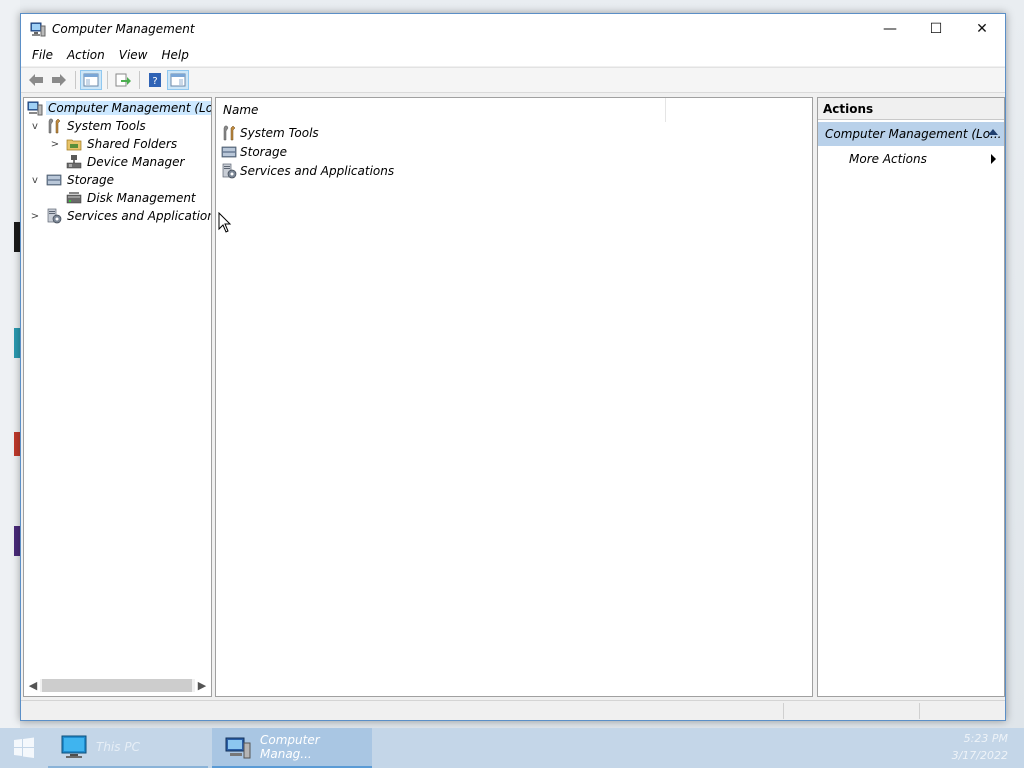 Image resolution: width=1024 pixels, height=768 pixels. Describe the element at coordinates (106, 126) in the screenshot. I see `tree-label: System Tools` at that location.